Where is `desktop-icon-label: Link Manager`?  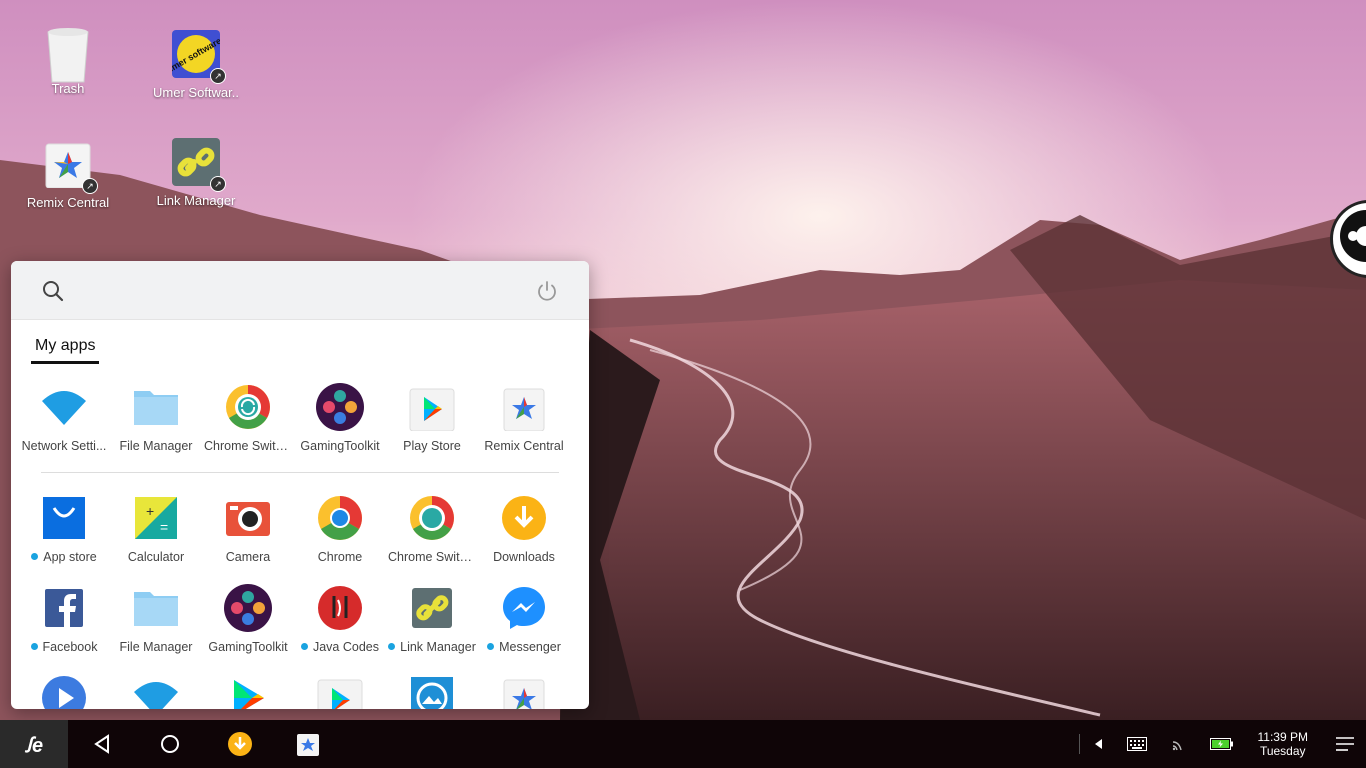 desktop-icon-label: Link Manager is located at coordinates (196, 200).